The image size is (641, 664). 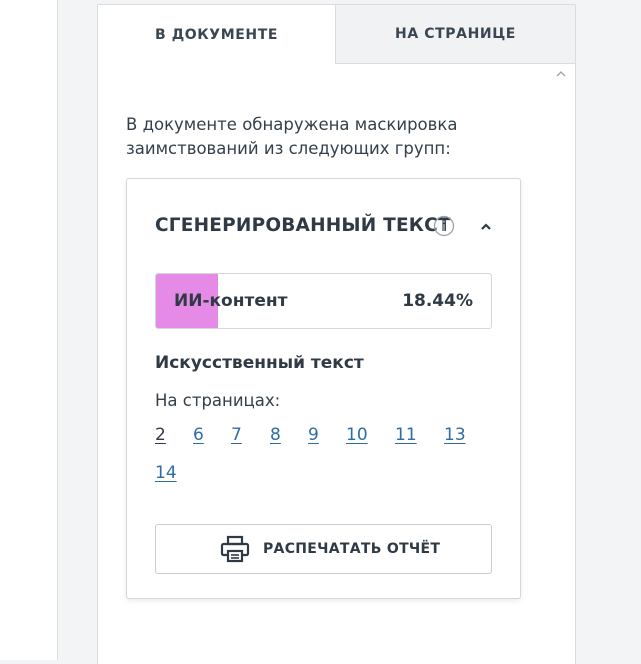 I want to click on info-icon, so click(x=444, y=226).